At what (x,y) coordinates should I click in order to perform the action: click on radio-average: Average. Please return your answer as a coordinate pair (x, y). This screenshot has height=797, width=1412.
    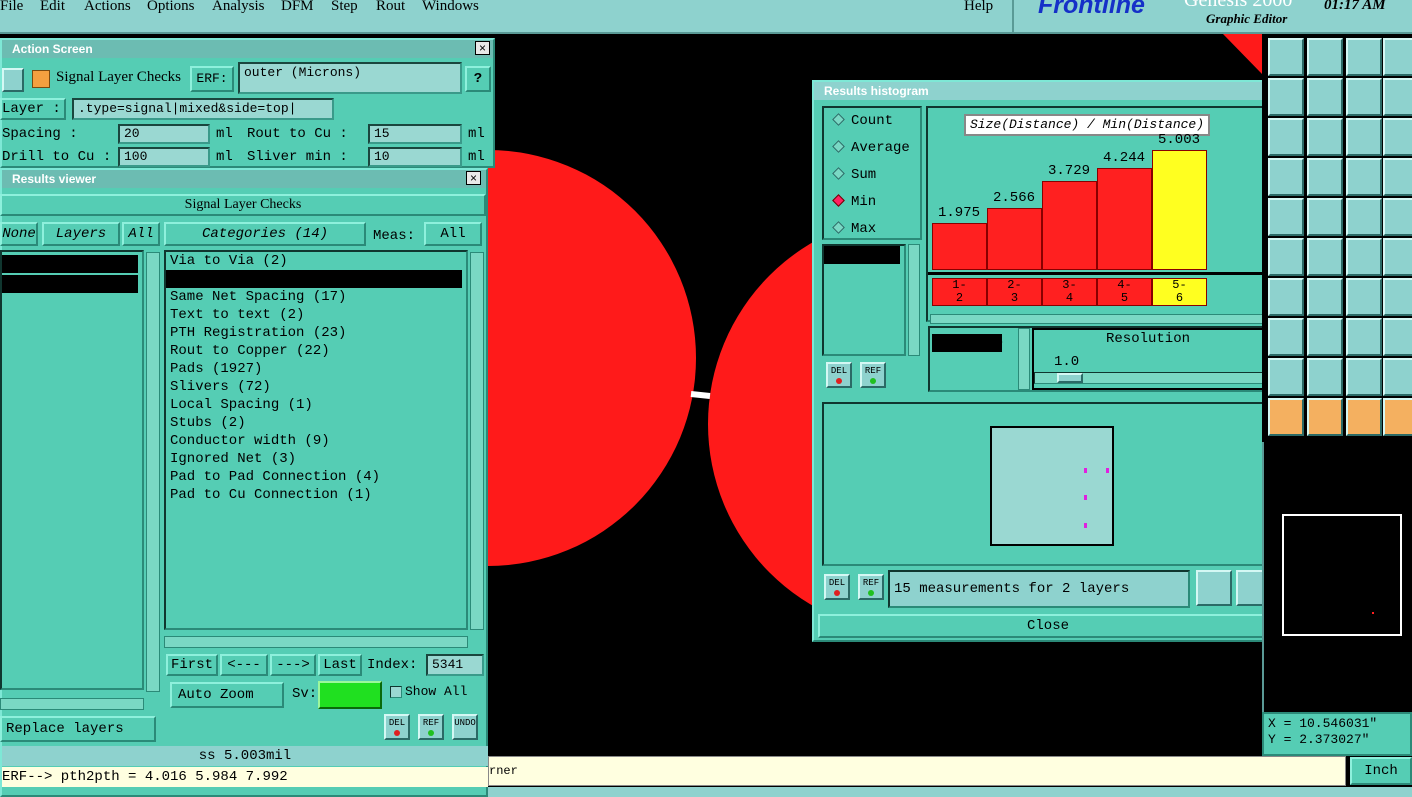
    Looking at the image, I should click on (871, 148).